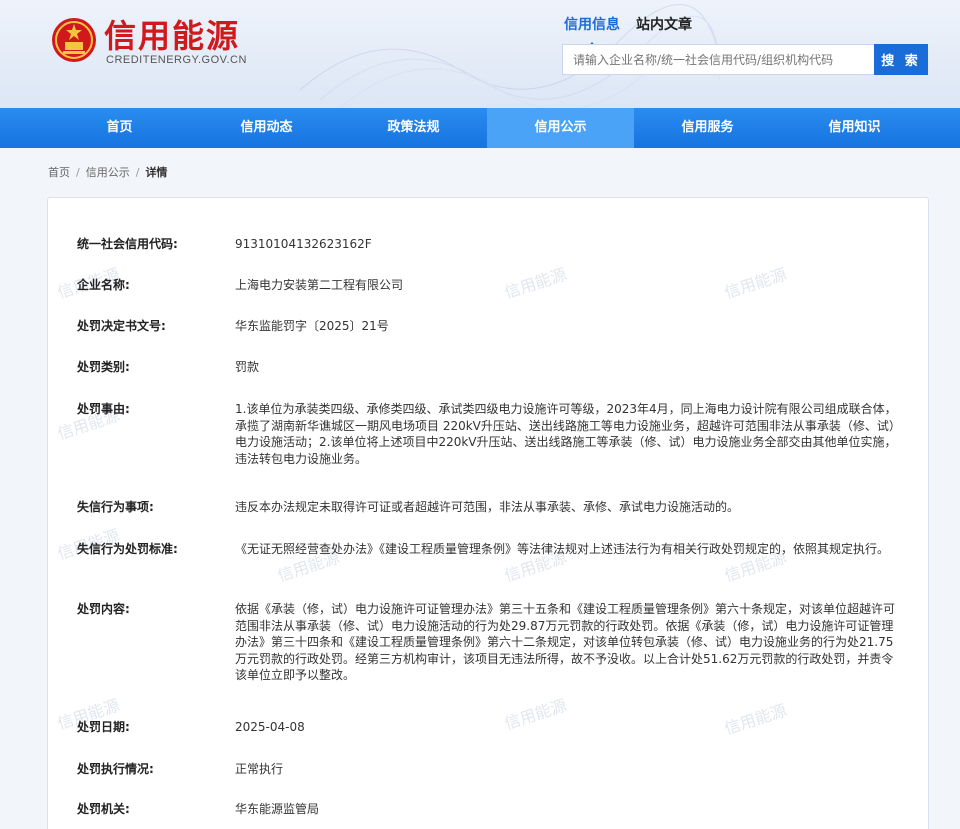 The width and height of the screenshot is (960, 829). Describe the element at coordinates (480, 54) in the screenshot. I see `site-header: 信用能源 CREDITENERGY.GOV.CN 信用信息 站内文章 搜 索` at that location.